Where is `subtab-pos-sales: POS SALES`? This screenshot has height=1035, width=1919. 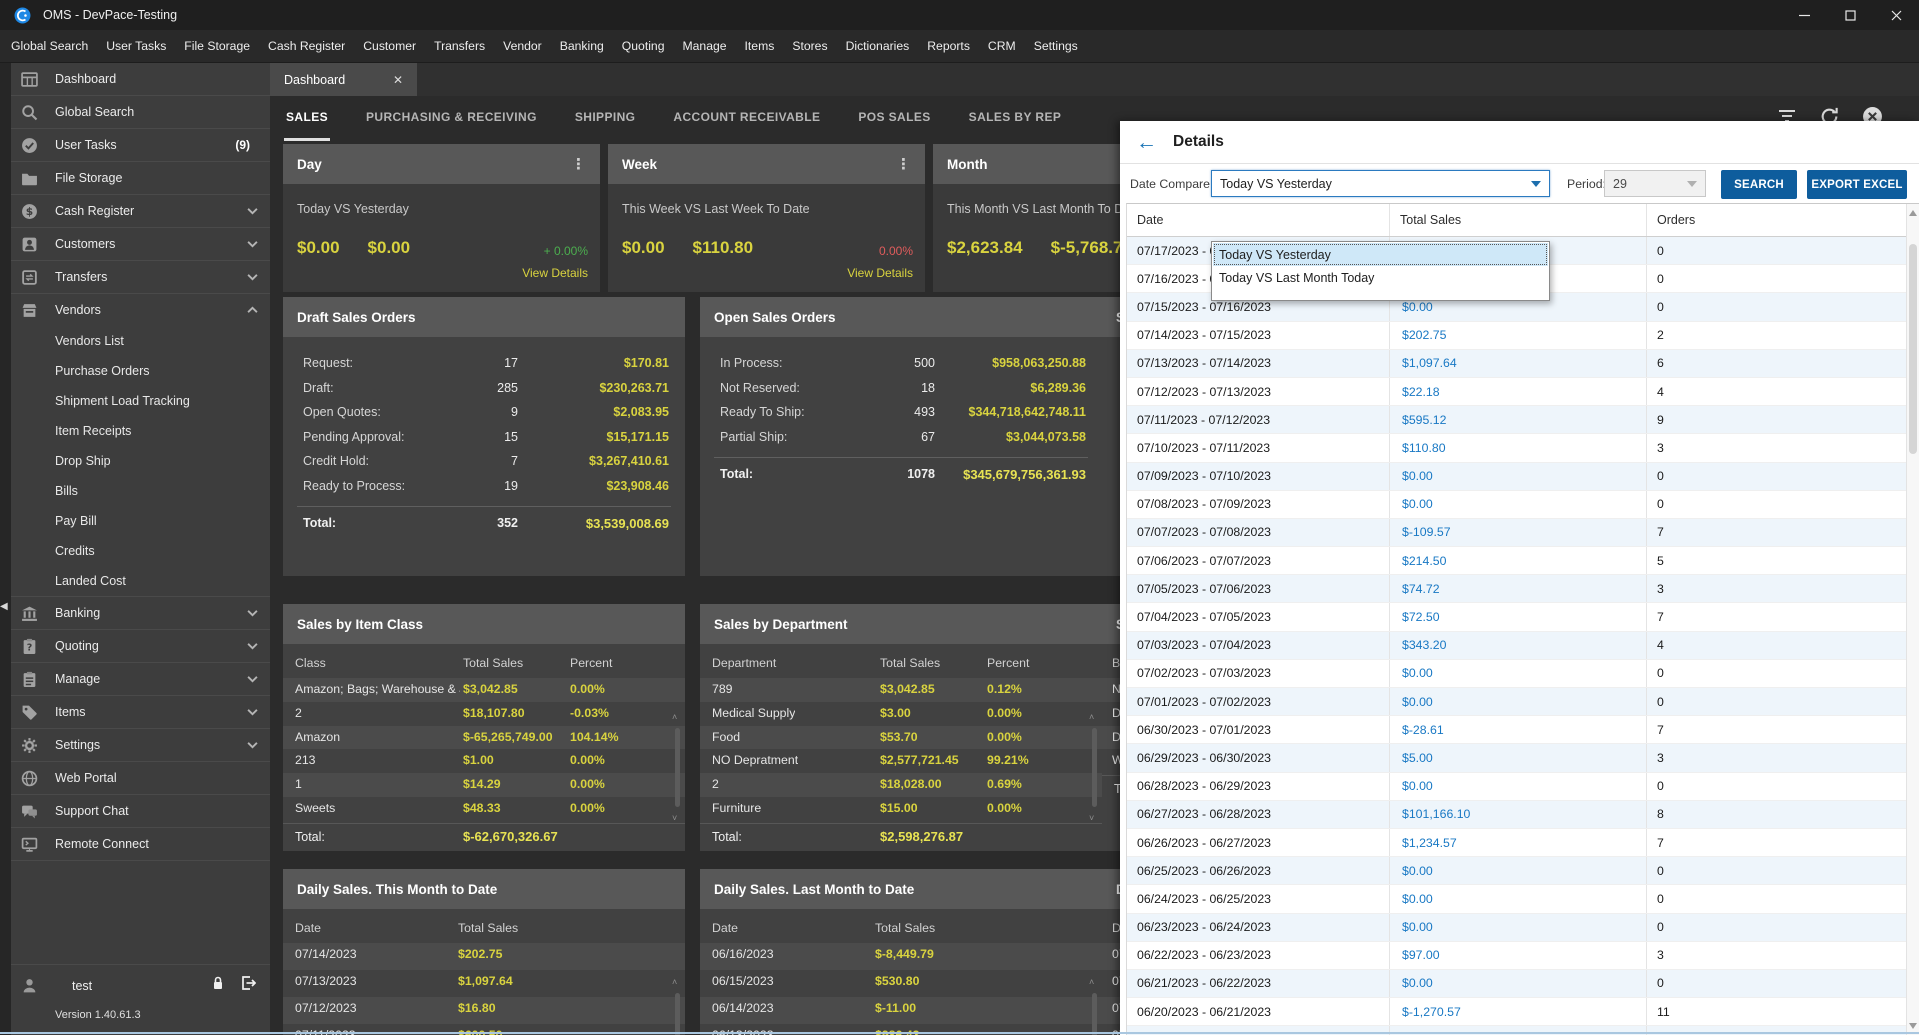
subtab-pos-sales: POS SALES is located at coordinates (894, 118).